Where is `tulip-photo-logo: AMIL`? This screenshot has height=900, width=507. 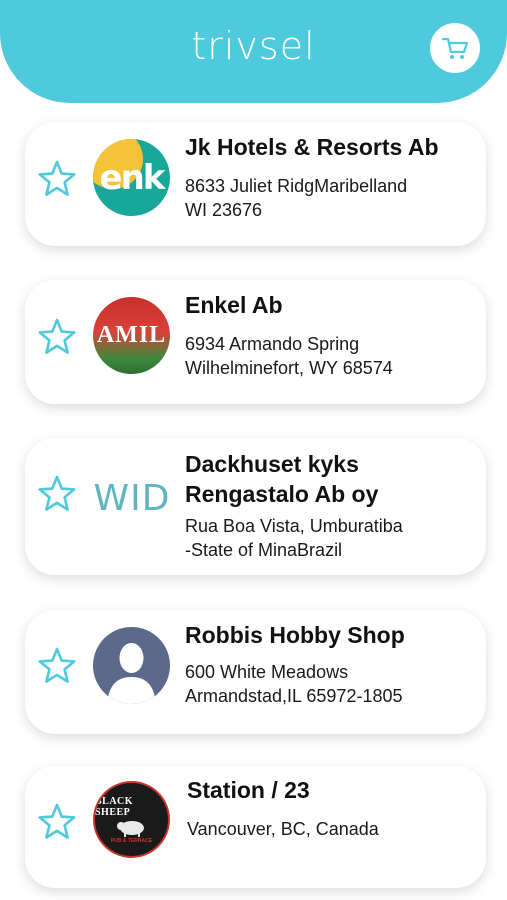
tulip-photo-logo: AMIL is located at coordinates (131, 335).